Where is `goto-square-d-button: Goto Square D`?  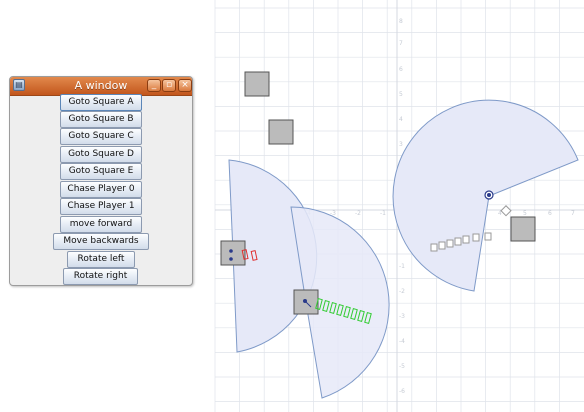
goto-square-d-button: Goto Square D is located at coordinates (101, 154).